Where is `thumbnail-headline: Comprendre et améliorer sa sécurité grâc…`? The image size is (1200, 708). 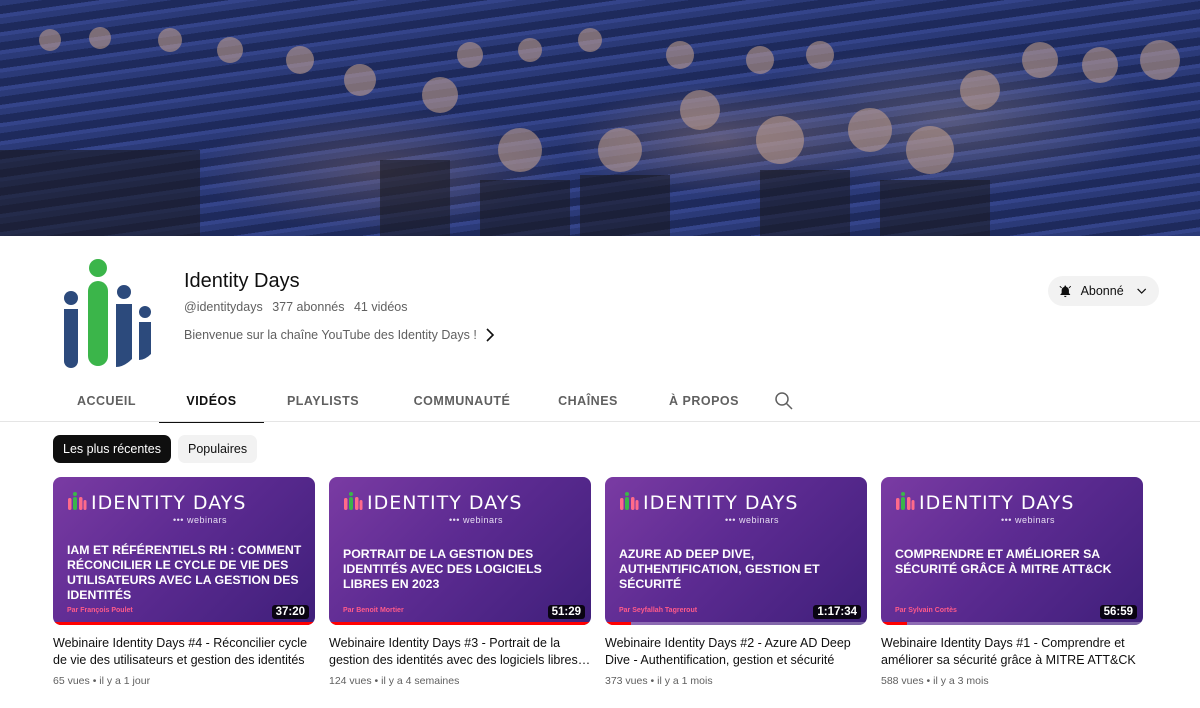 thumbnail-headline: Comprendre et améliorer sa sécurité grâc… is located at coordinates (1003, 561).